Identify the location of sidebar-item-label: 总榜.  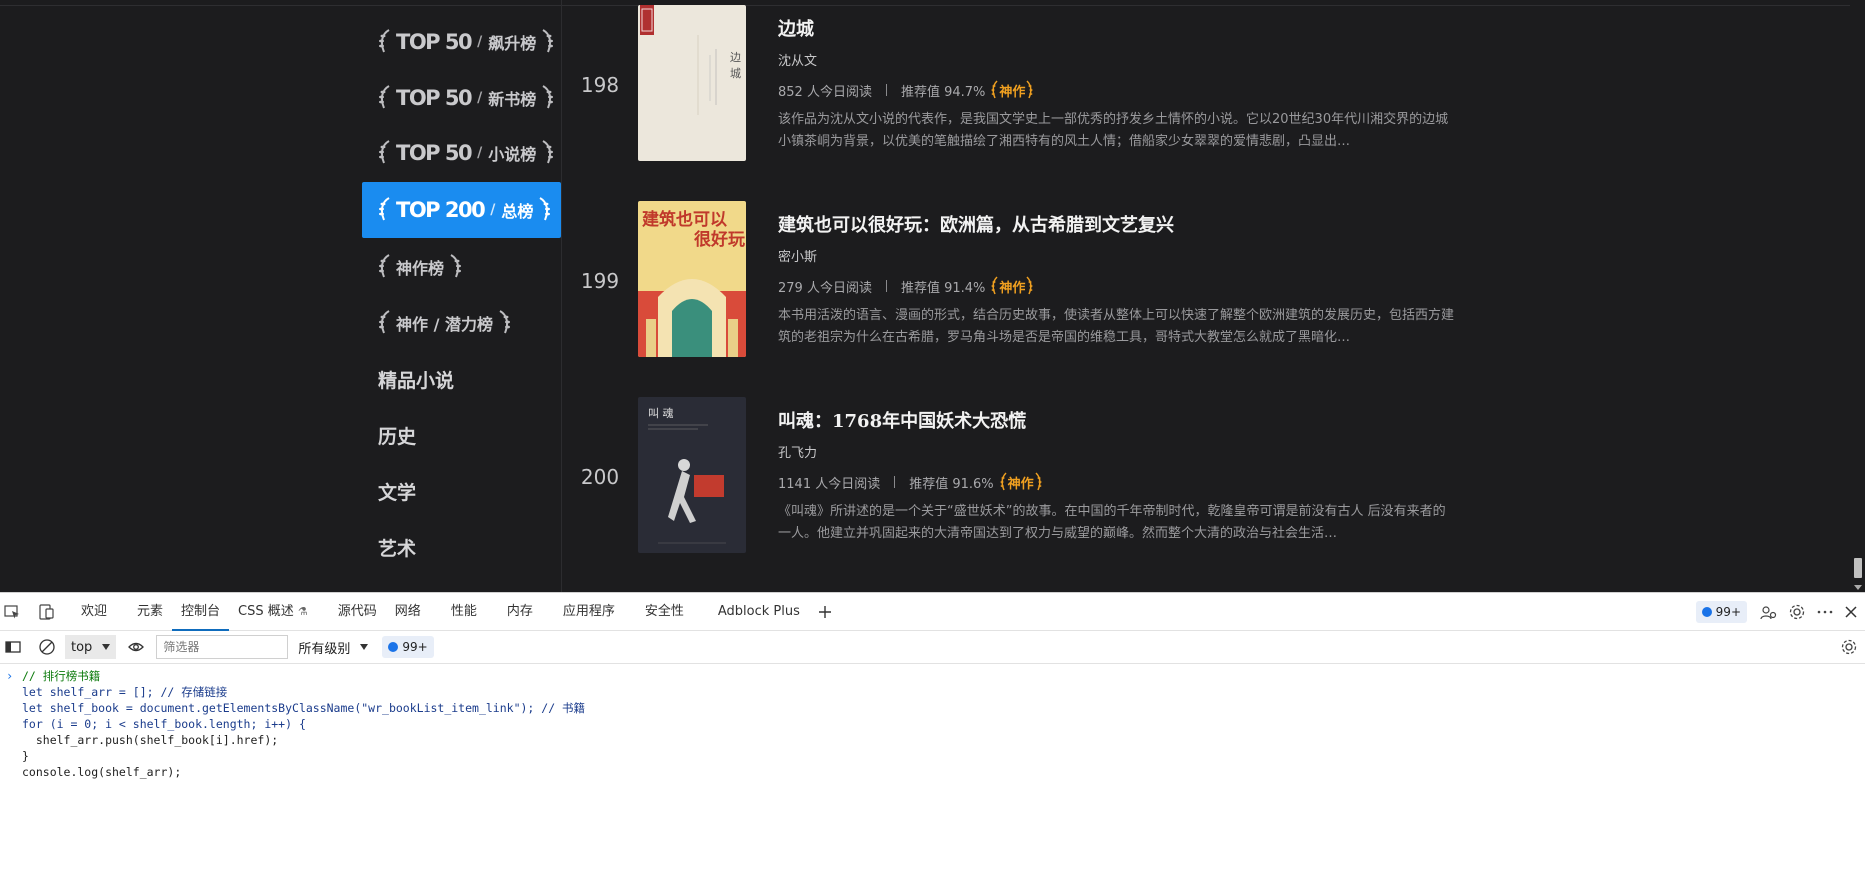
(517, 211).